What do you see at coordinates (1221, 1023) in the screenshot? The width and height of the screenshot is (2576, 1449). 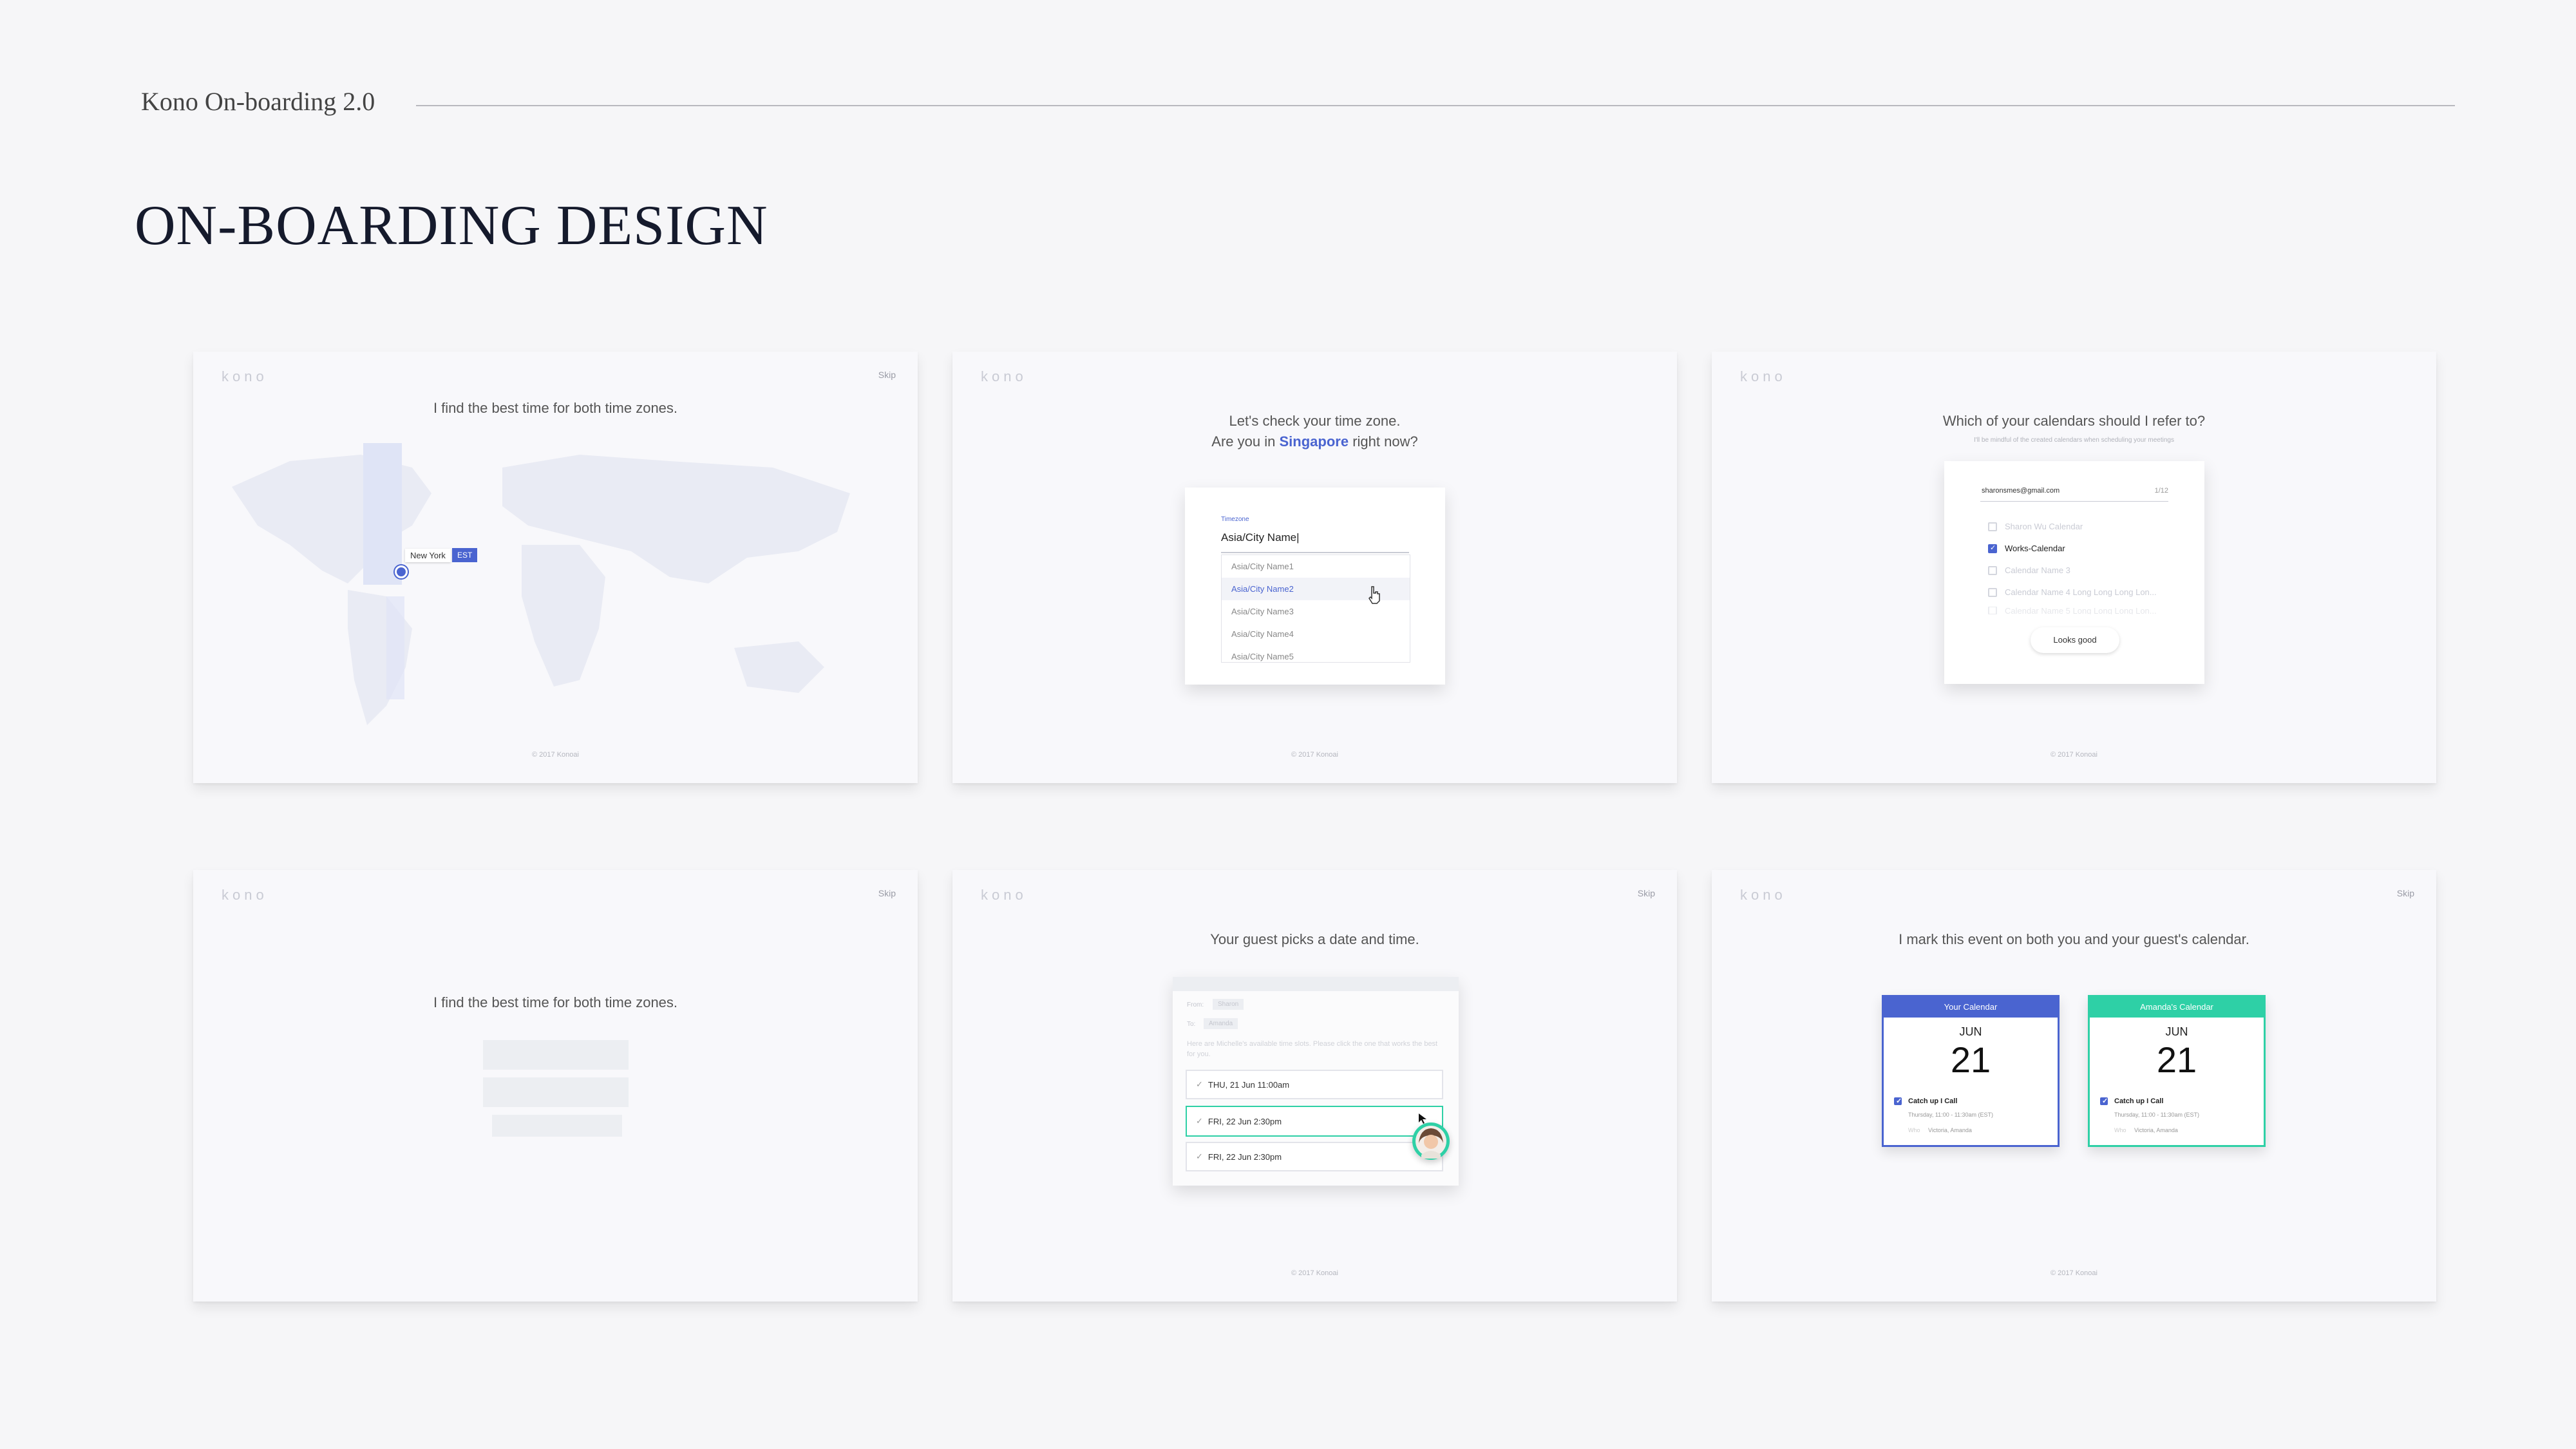 I see `to-chip: Amanda` at bounding box center [1221, 1023].